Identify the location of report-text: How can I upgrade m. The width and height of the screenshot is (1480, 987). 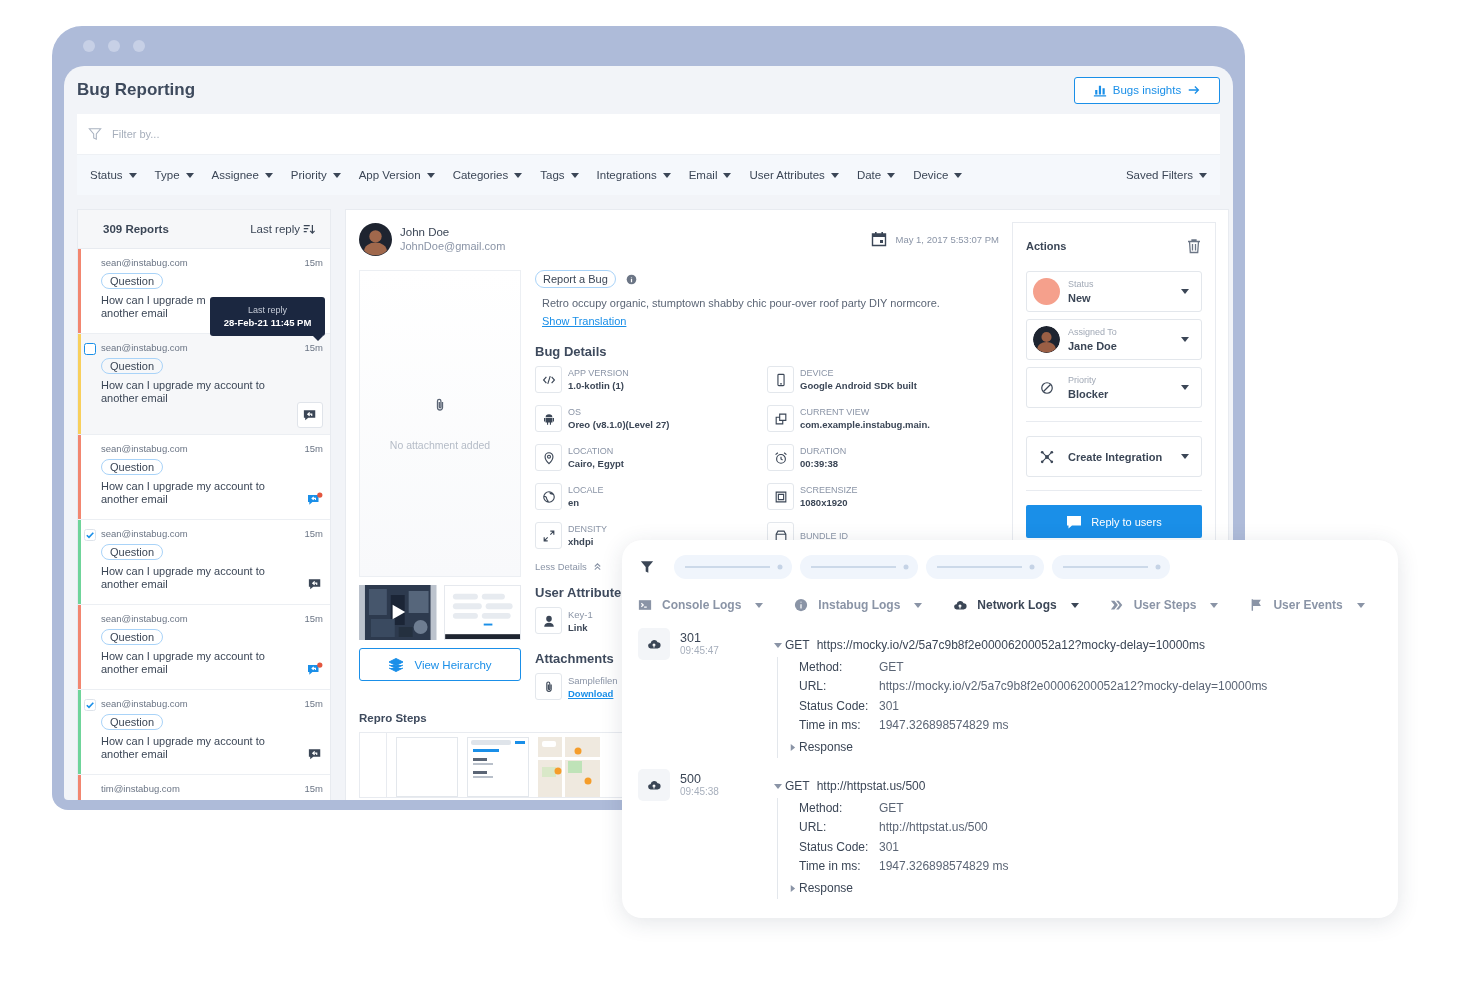
(153, 300).